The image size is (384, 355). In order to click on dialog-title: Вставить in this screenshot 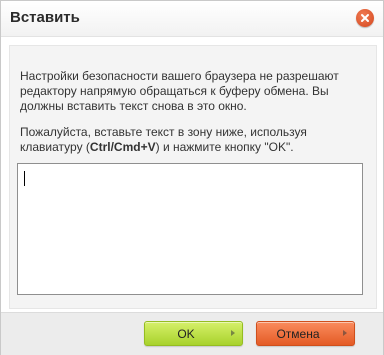, I will do `click(45, 17)`.